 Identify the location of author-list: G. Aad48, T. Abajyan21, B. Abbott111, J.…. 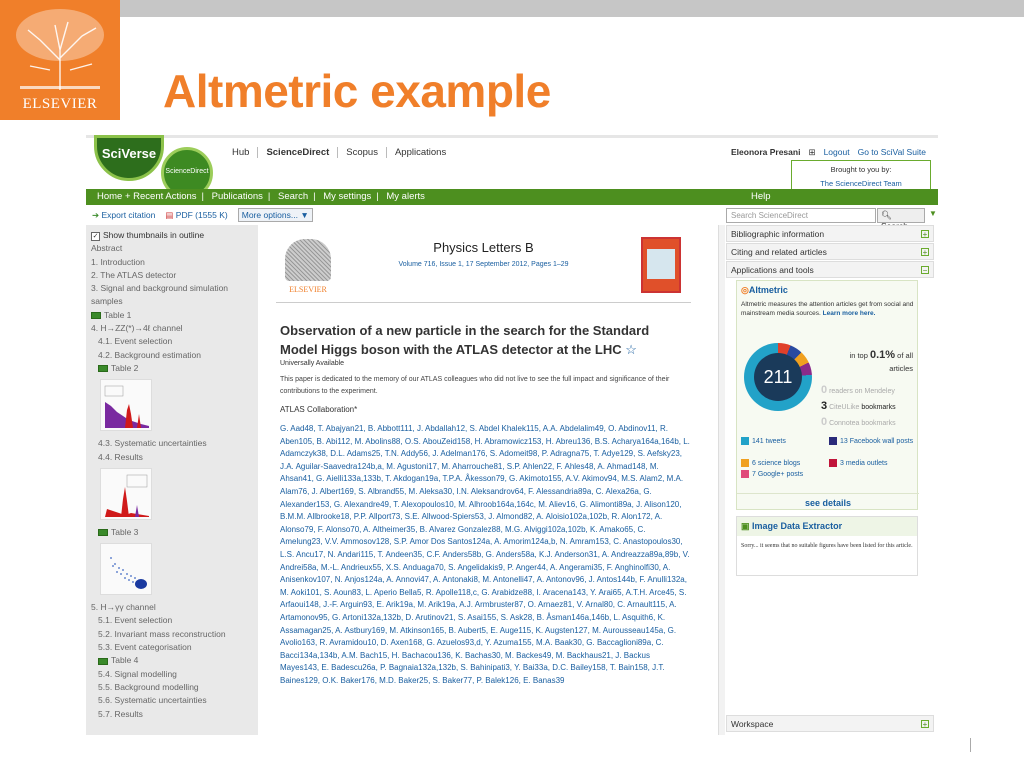
(485, 555).